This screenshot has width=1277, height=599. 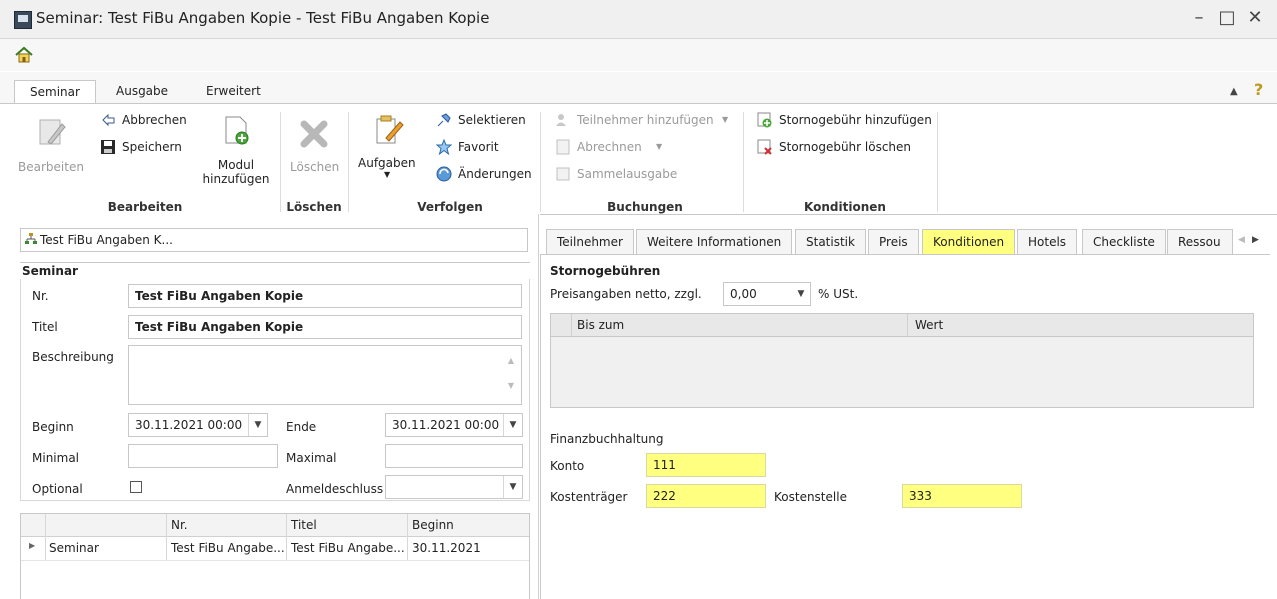 I want to click on expand-chevron-icon: ▶, so click(x=32, y=545).